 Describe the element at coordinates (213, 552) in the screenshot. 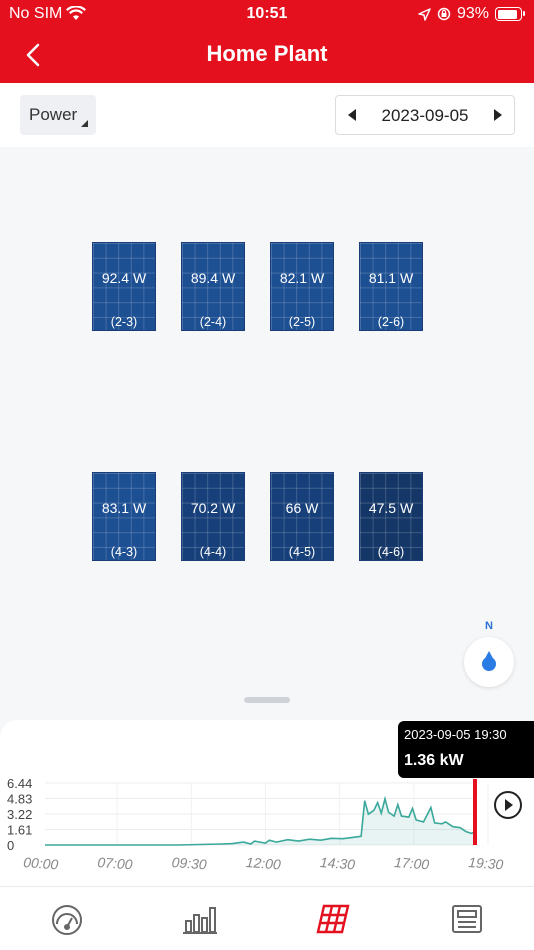

I see `panel-id: (4-4)` at that location.